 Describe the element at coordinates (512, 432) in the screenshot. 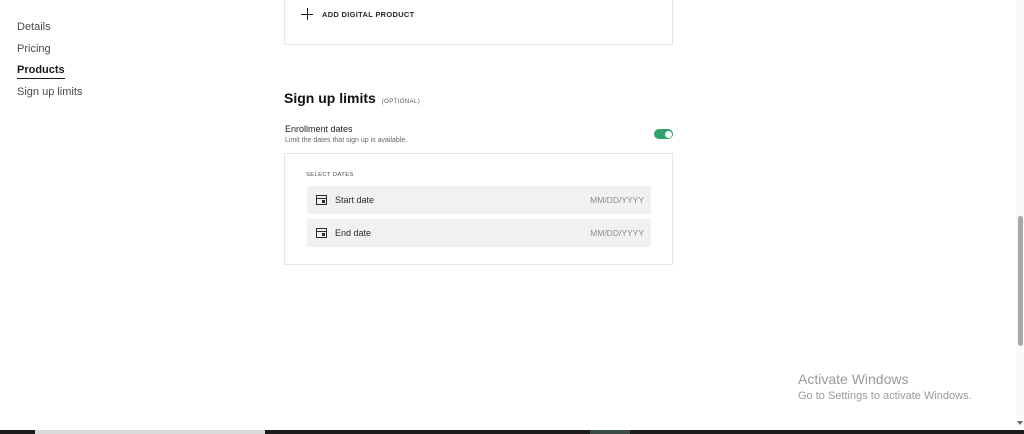

I see `taskbar` at that location.